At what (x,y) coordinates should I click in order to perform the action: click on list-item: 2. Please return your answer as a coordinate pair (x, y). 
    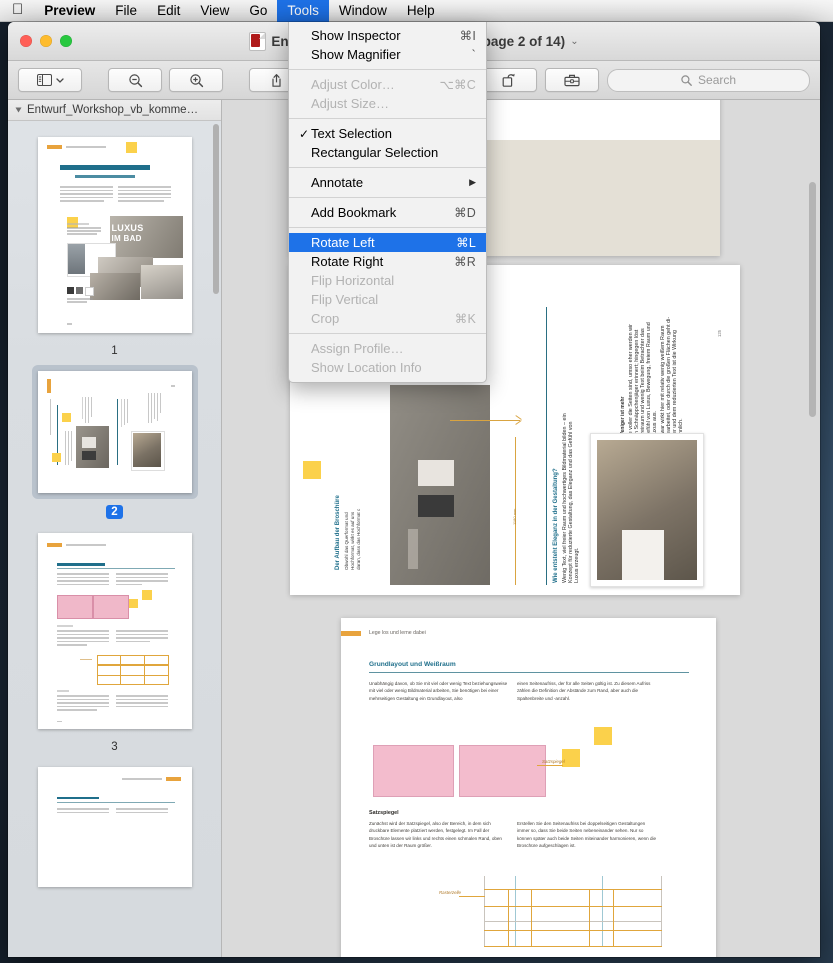
    Looking at the image, I should click on (114, 442).